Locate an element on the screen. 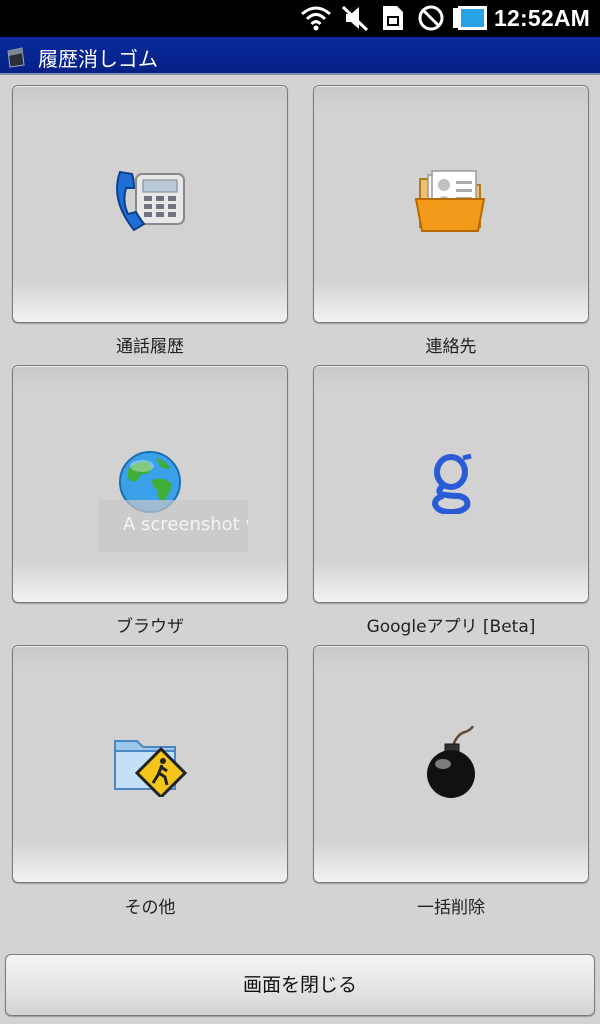  tile-delete-all is located at coordinates (451, 764).